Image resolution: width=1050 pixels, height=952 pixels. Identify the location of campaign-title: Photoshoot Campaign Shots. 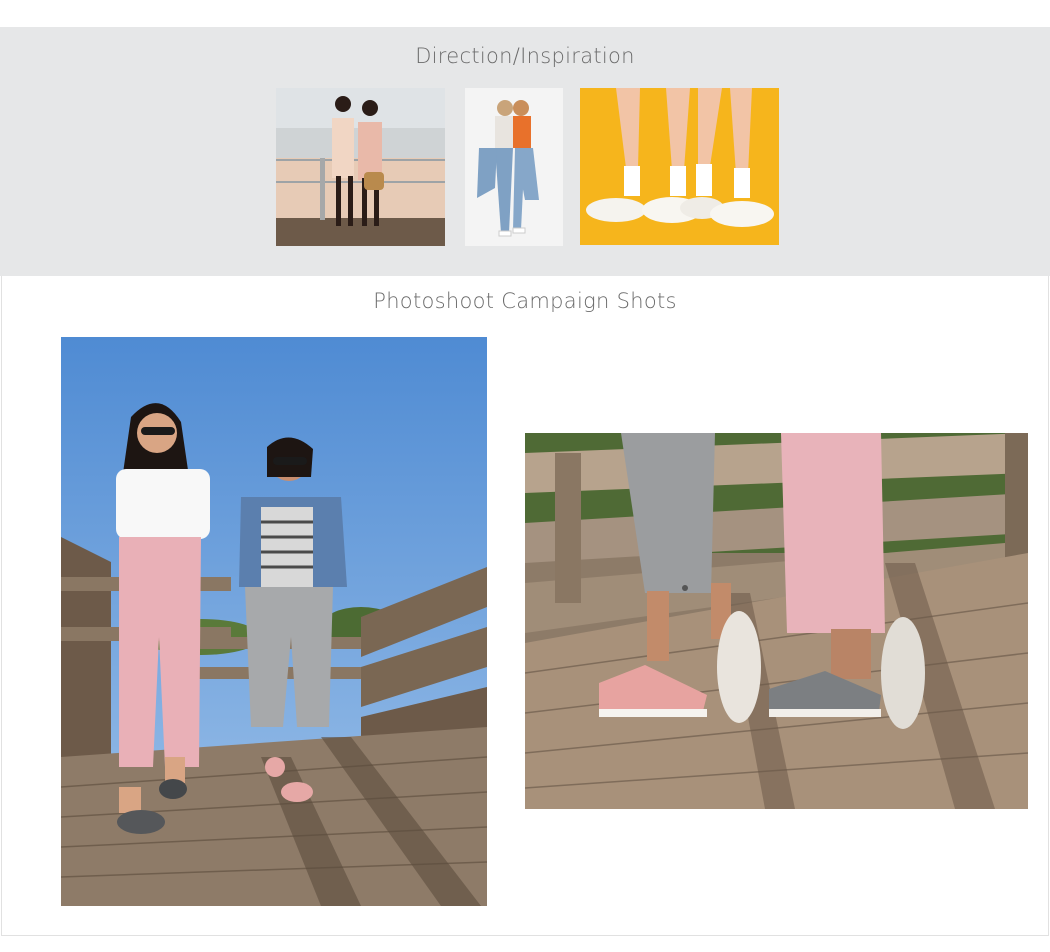
(525, 301).